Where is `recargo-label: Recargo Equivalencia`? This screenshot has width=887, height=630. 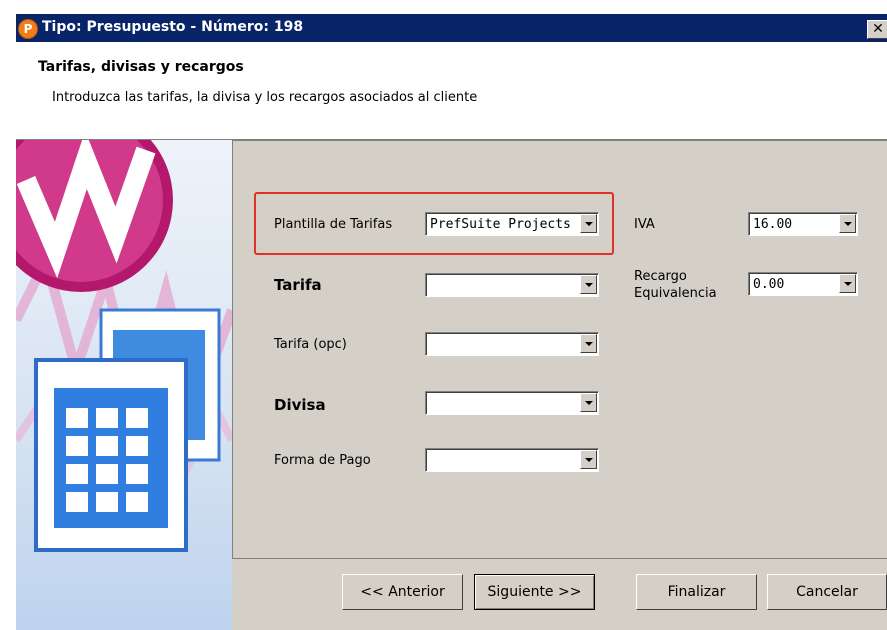
recargo-label: Recargo Equivalencia is located at coordinates (675, 285).